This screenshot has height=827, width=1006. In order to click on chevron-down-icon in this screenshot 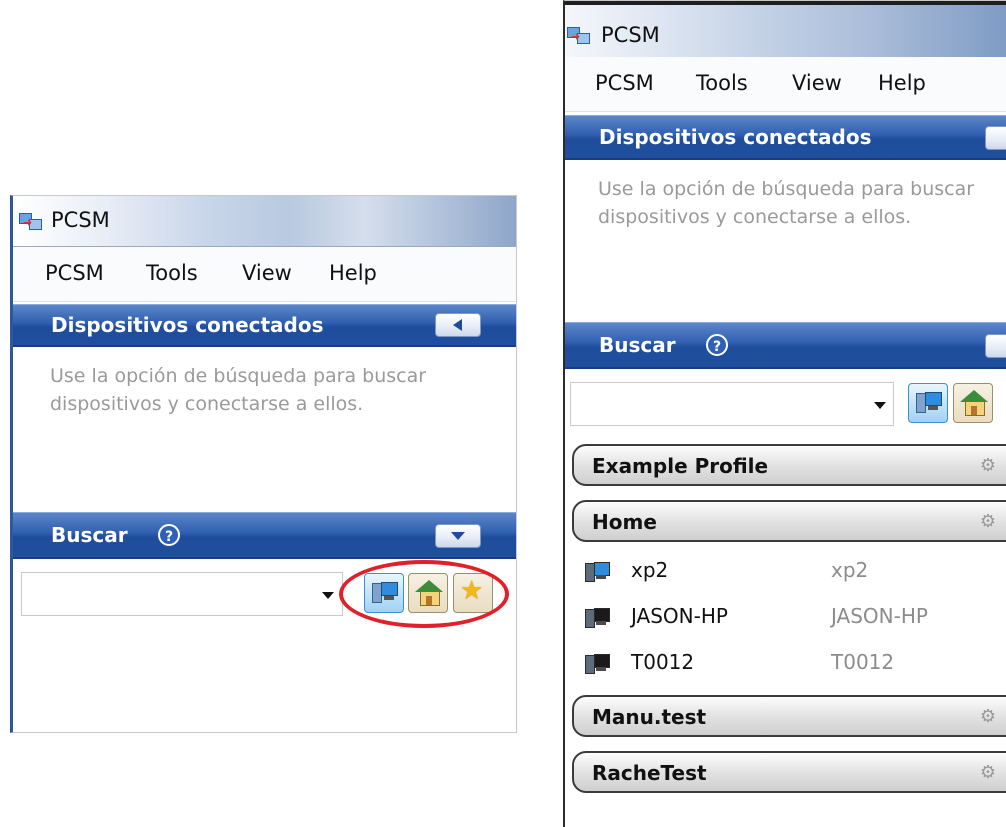, I will do `click(458, 536)`.